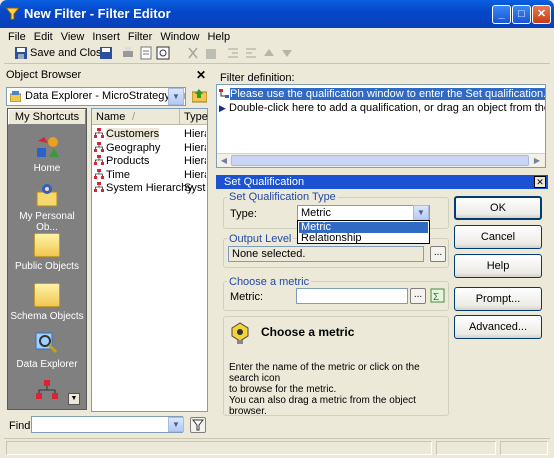  I want to click on metric-input, so click(352, 296).